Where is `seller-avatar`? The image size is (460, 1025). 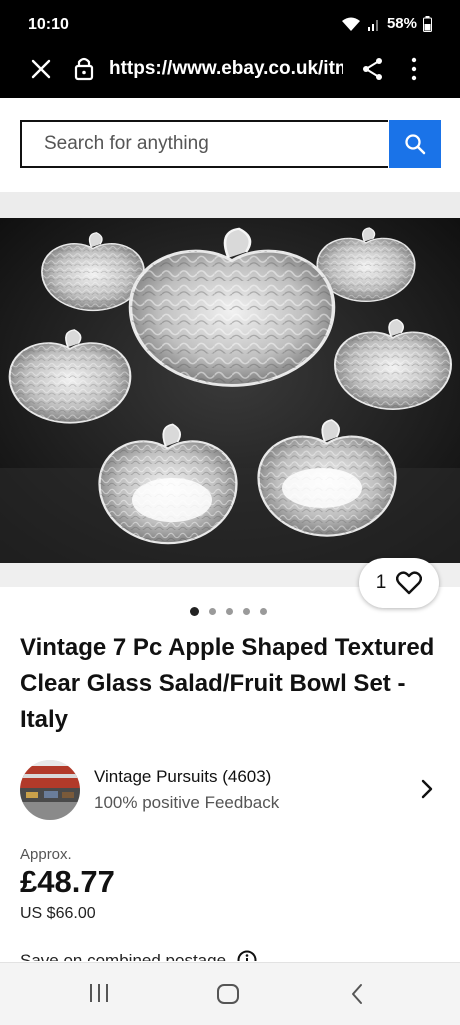 seller-avatar is located at coordinates (50, 790).